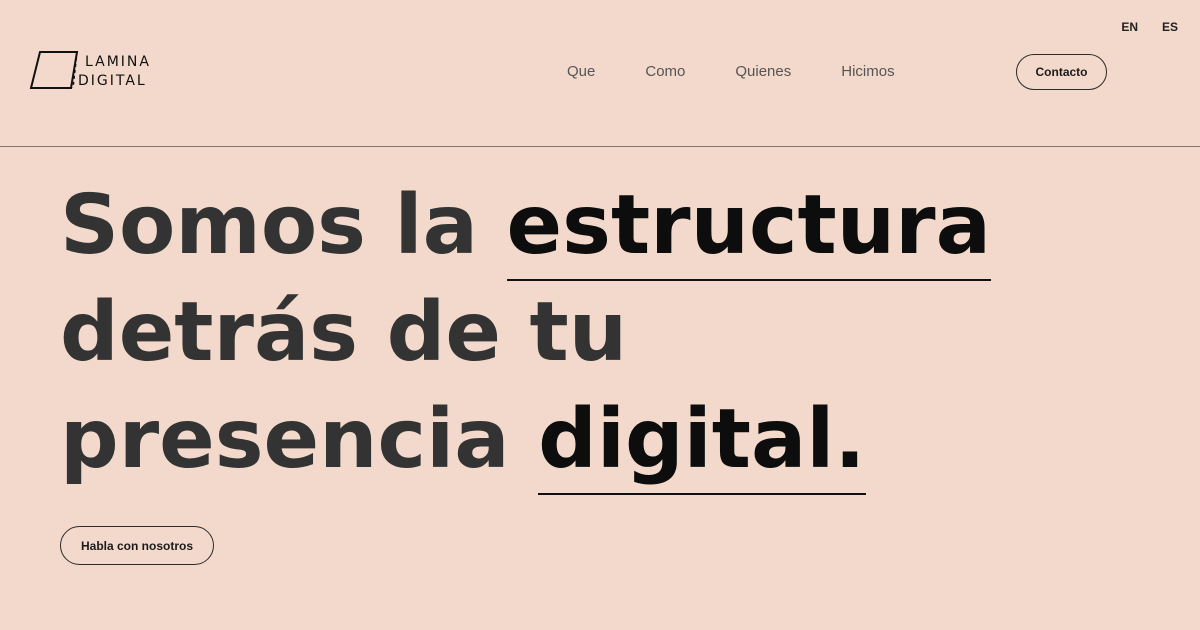  I want to click on hero-line-1-text: Somos la, so click(283, 225).